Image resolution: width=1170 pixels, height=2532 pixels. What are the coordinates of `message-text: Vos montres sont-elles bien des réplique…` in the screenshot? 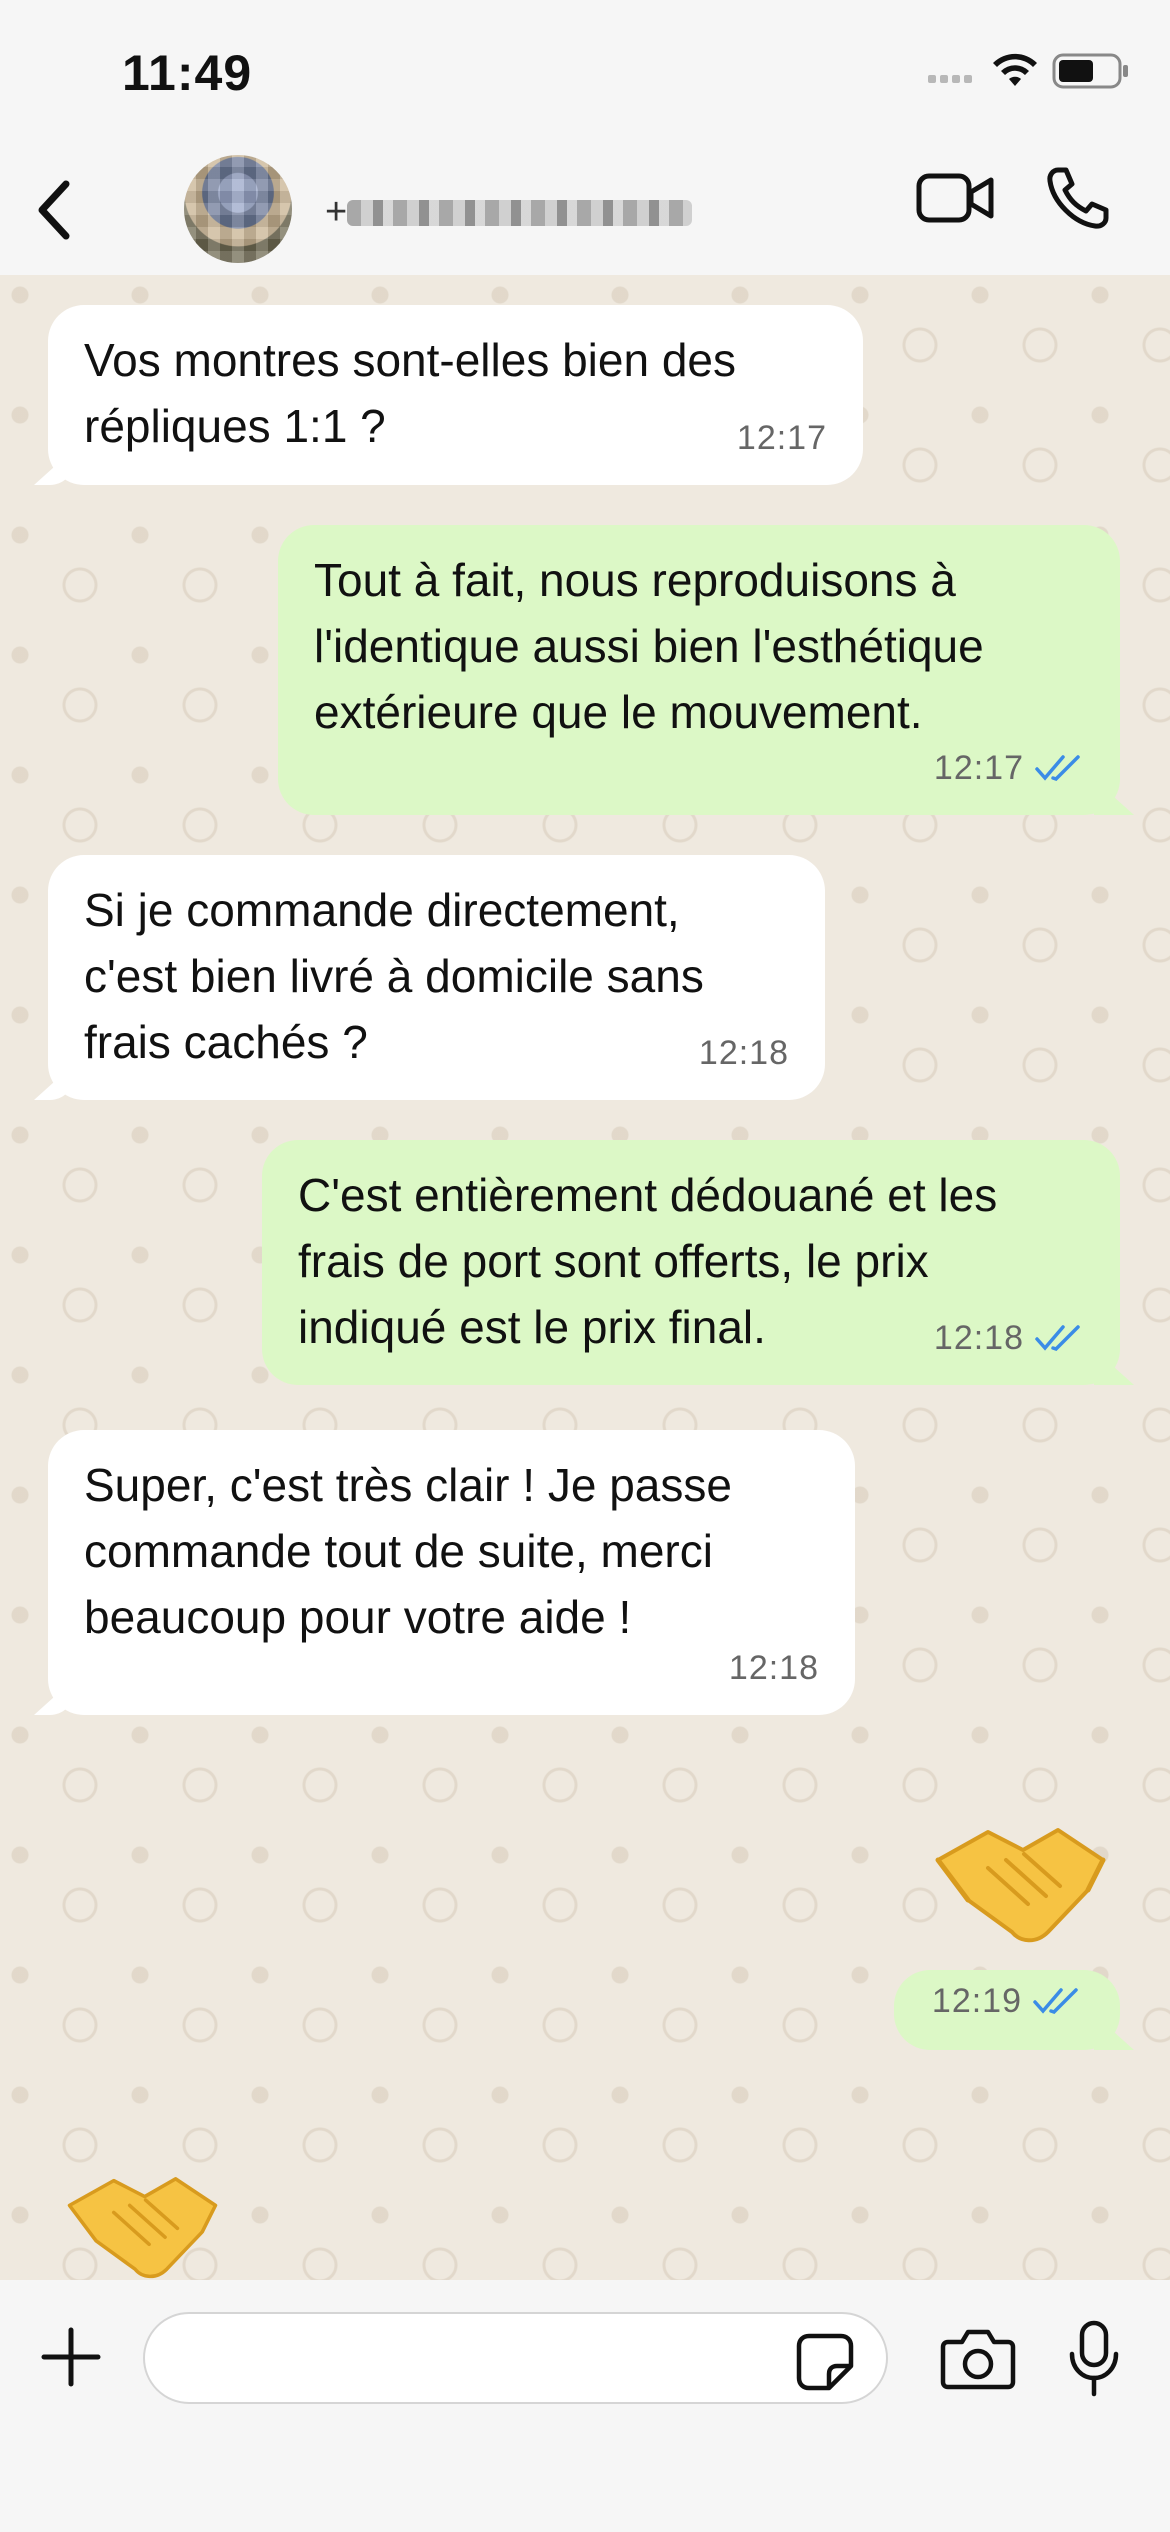 It's located at (410, 393).